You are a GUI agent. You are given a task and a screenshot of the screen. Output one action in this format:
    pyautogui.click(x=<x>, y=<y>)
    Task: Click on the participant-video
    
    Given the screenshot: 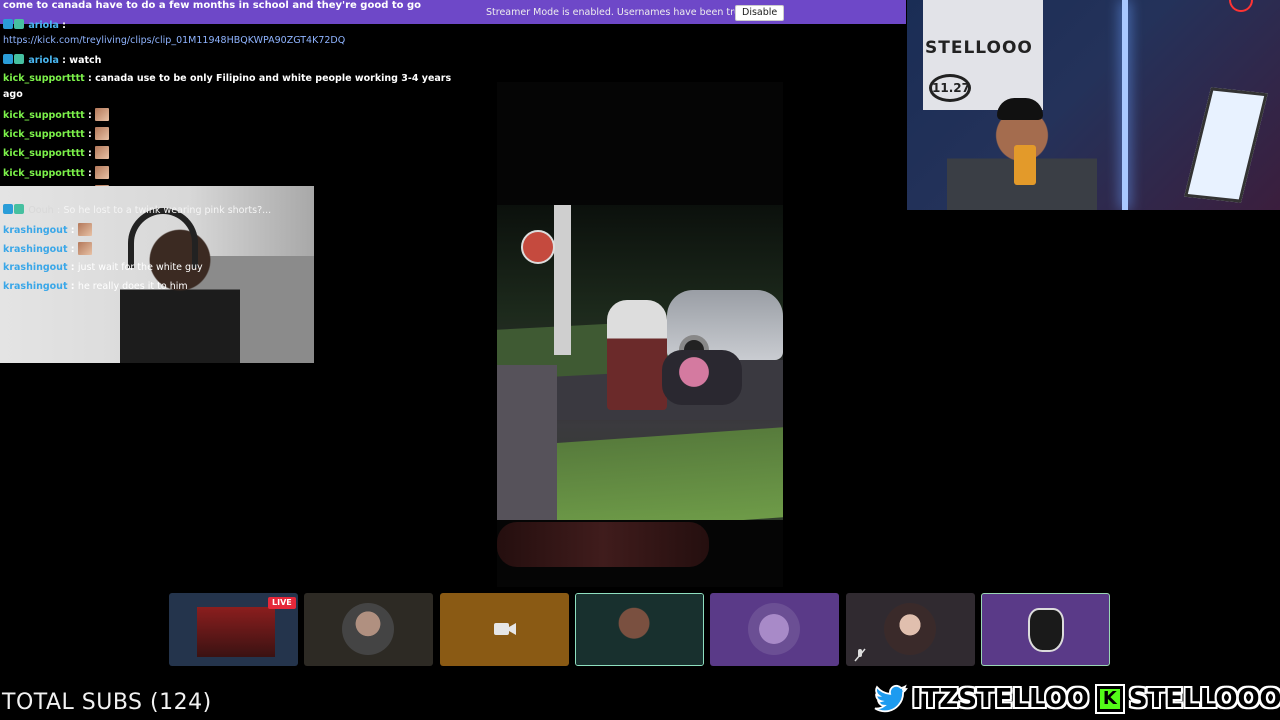 What is the action you would take?
    pyautogui.click(x=639, y=629)
    